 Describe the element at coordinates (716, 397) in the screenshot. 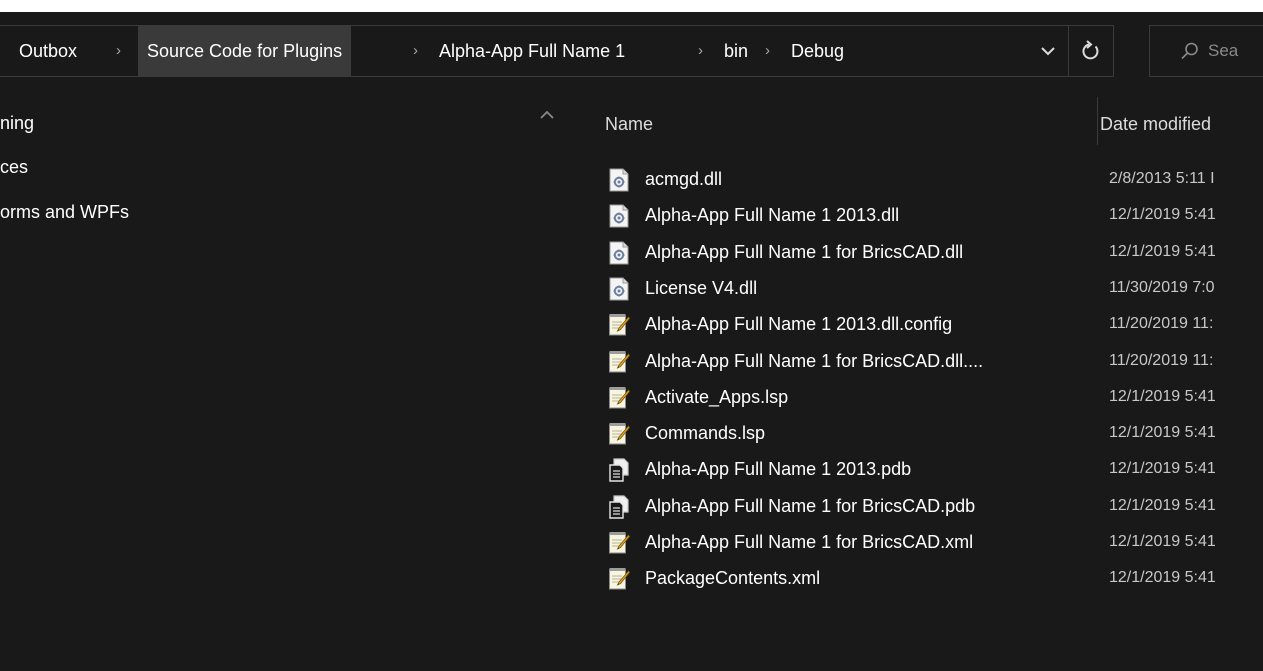

I see `file-name: Activate_Apps.lsp` at that location.